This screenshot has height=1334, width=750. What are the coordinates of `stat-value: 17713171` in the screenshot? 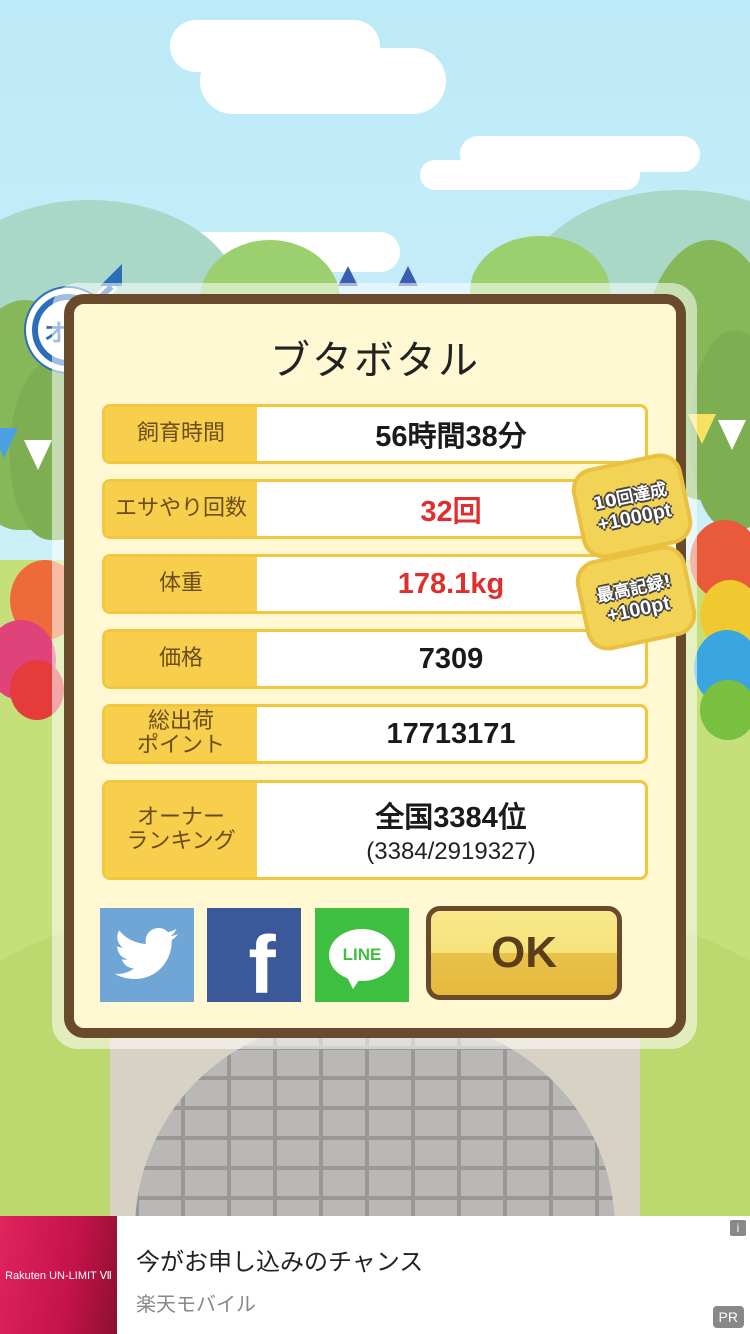 It's located at (451, 733).